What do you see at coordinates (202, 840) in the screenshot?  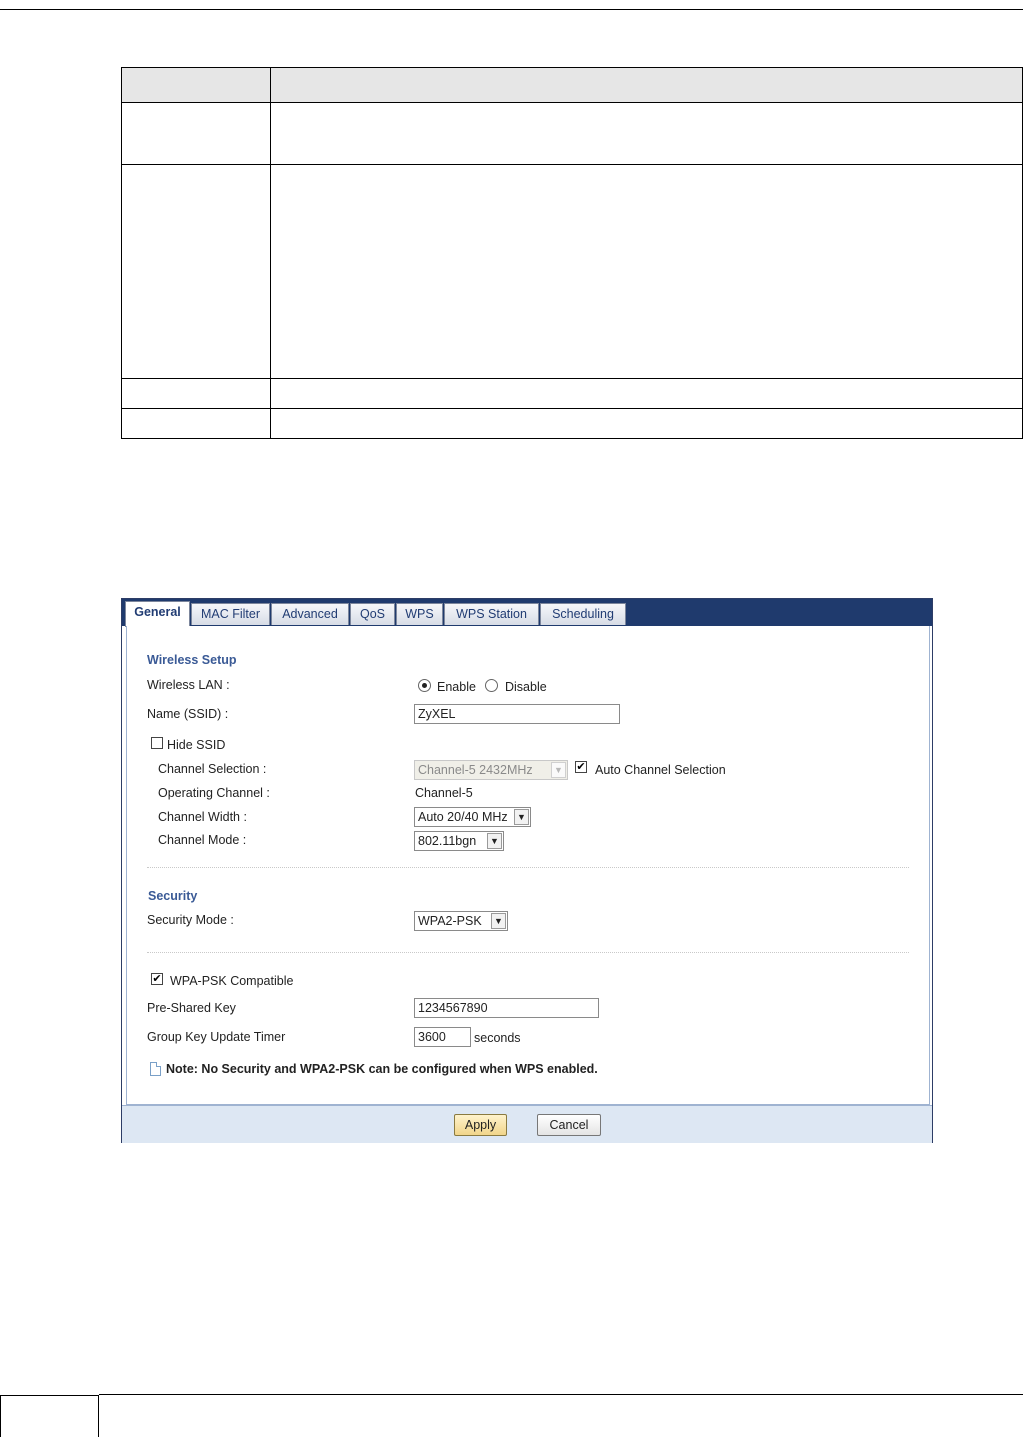 I see `channel-mode-label: Channel Mode :` at bounding box center [202, 840].